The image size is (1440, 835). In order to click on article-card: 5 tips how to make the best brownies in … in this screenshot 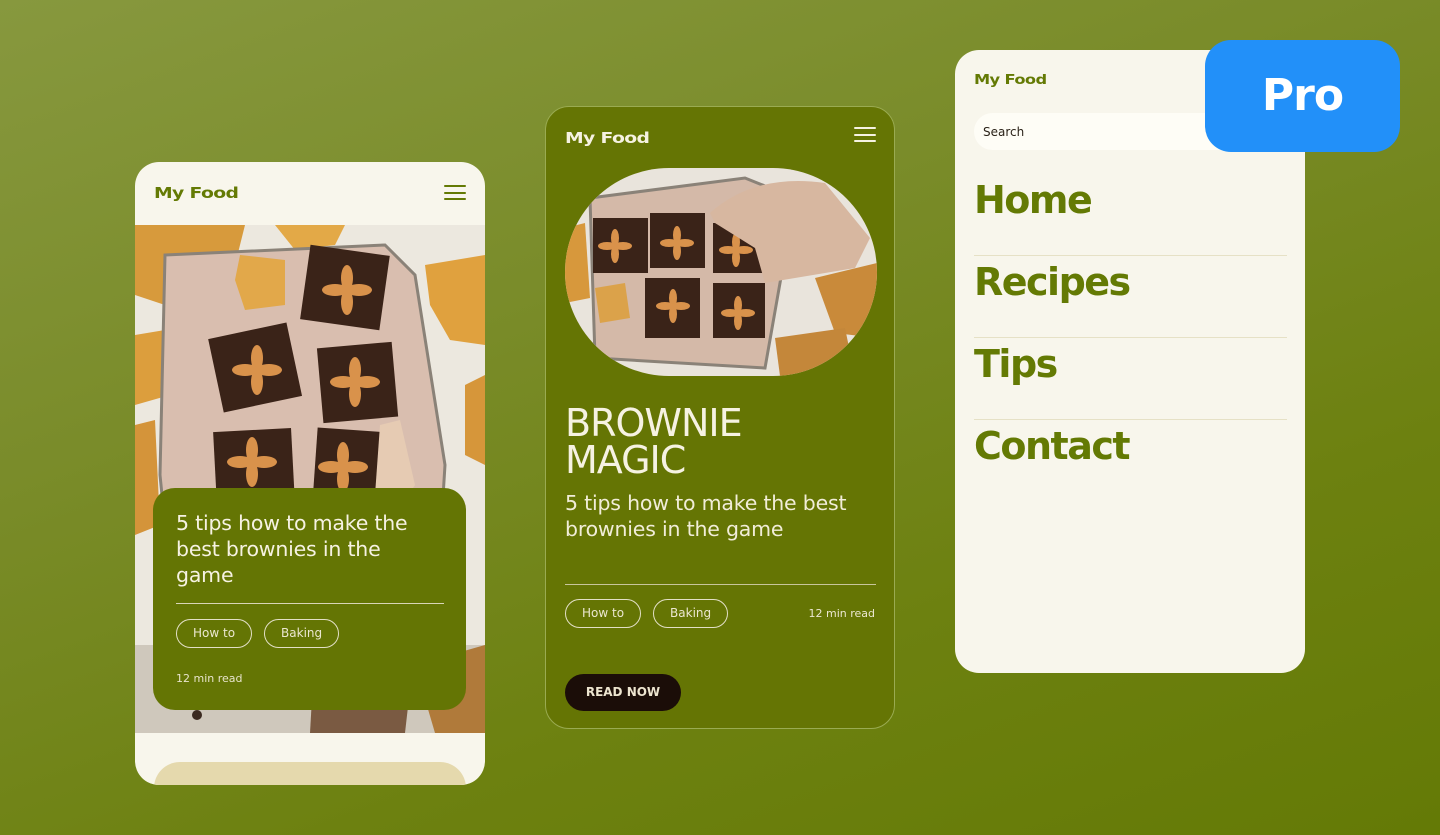, I will do `click(309, 599)`.